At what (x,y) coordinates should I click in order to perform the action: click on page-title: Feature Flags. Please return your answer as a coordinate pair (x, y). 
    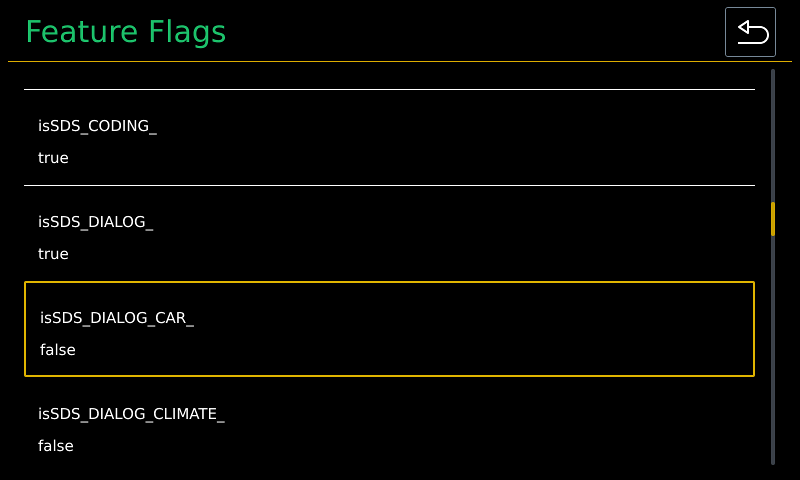
    Looking at the image, I should click on (126, 32).